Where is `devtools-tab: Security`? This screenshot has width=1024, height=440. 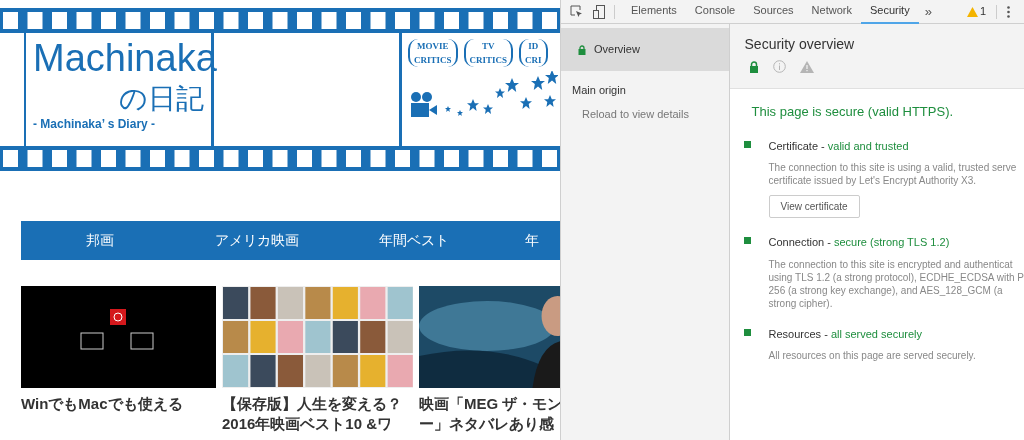
devtools-tab: Security is located at coordinates (889, 12).